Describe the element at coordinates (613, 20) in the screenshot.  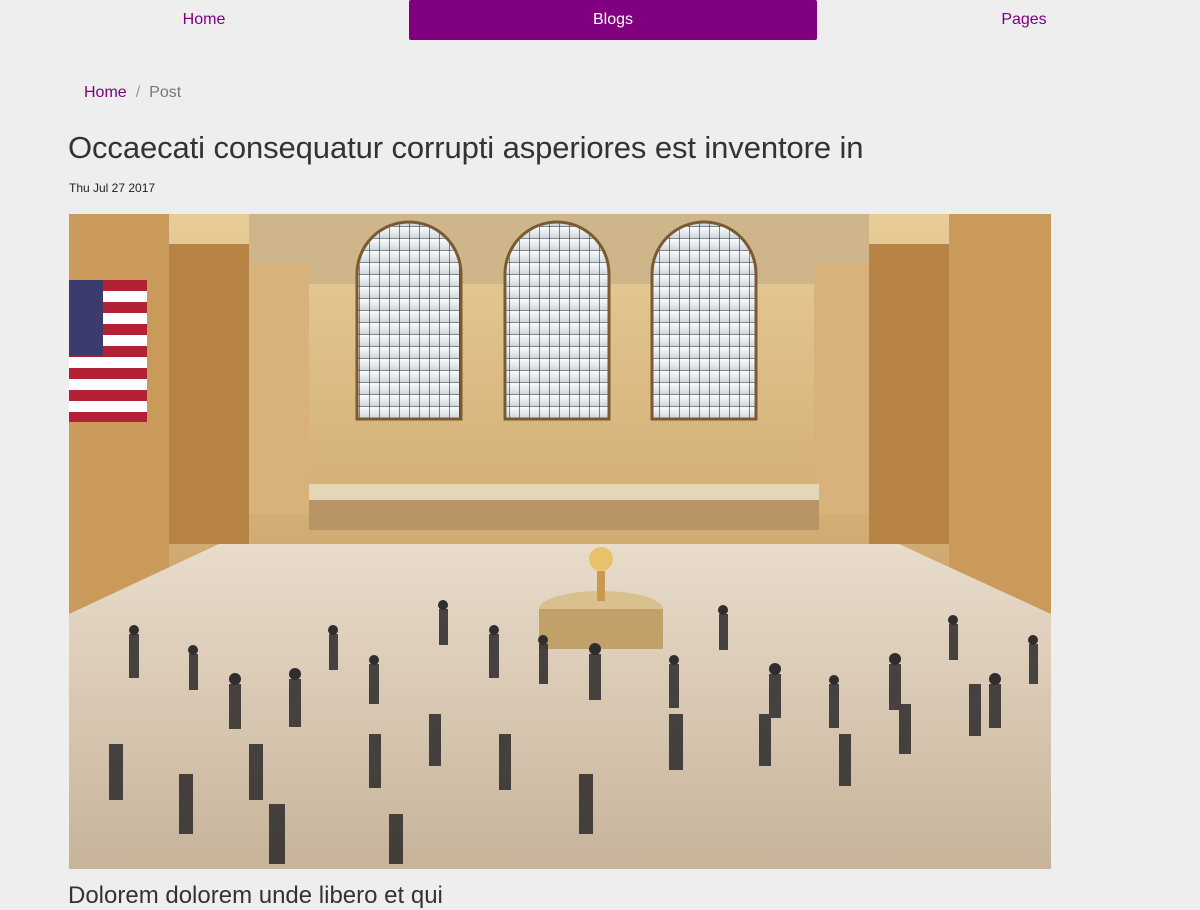
I see `nav-blogs-link: Blogs` at that location.